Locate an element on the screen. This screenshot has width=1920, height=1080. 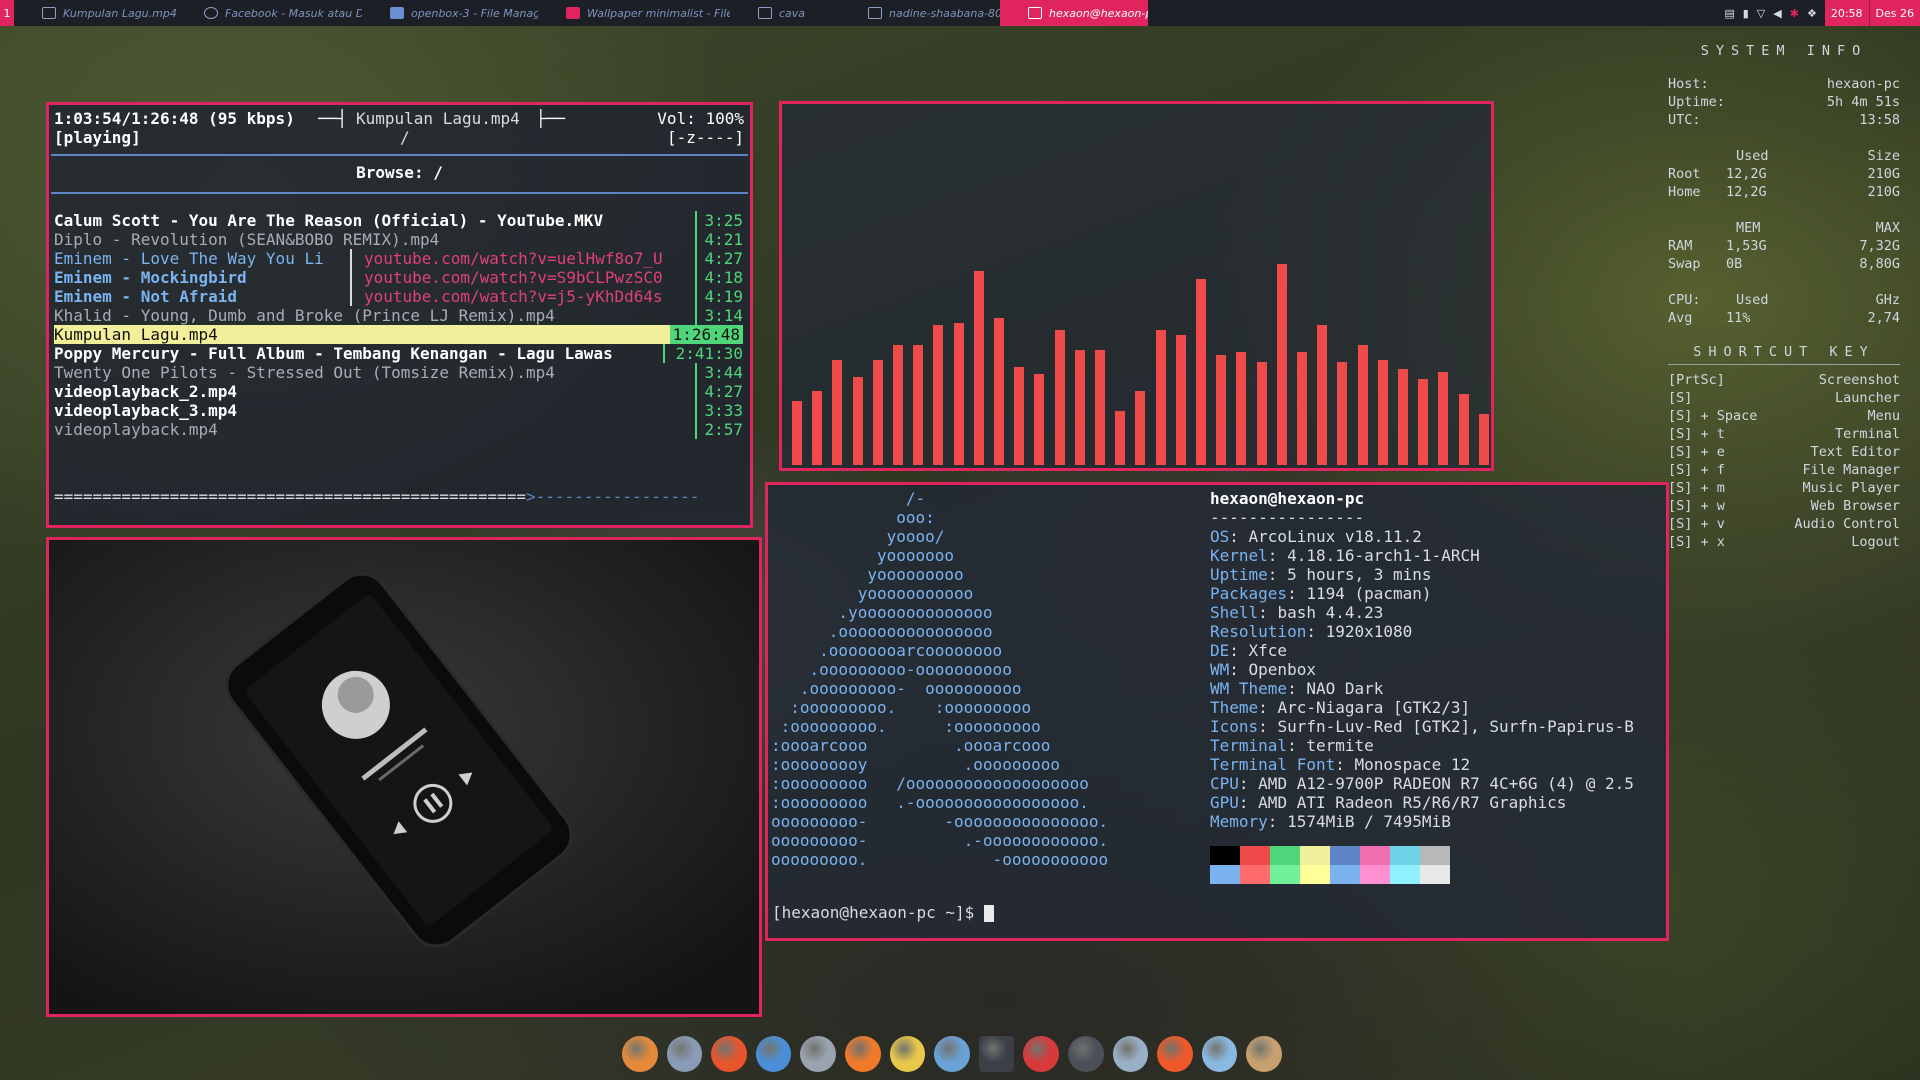
playlist-row: Kumpulan Lagu.mp4 1:26:48 is located at coordinates (398, 334).